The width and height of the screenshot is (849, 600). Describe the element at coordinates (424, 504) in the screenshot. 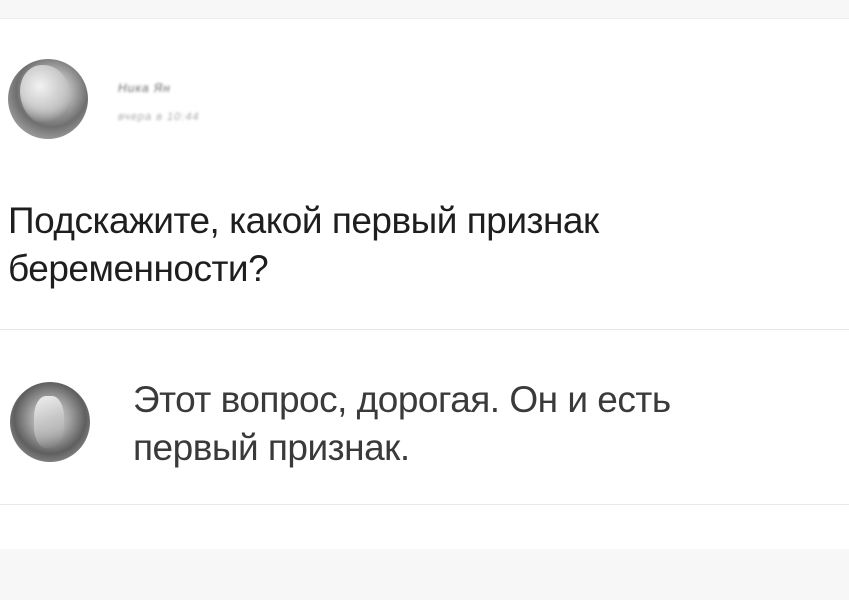

I see `bottom-divider` at that location.